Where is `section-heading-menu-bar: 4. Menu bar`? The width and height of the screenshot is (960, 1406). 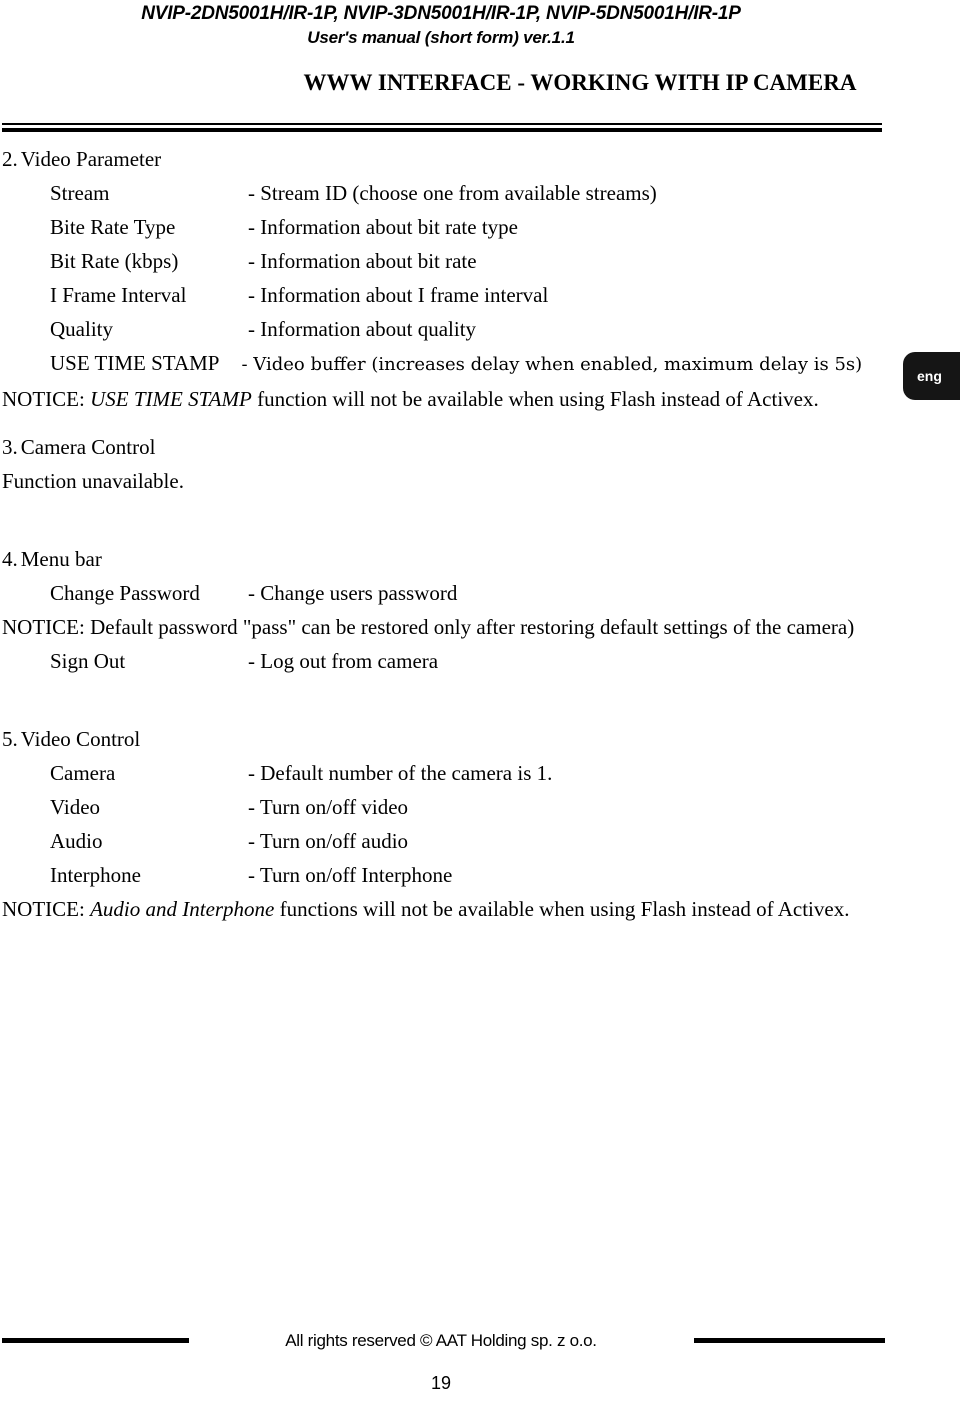 section-heading-menu-bar: 4. Menu bar is located at coordinates (480, 559).